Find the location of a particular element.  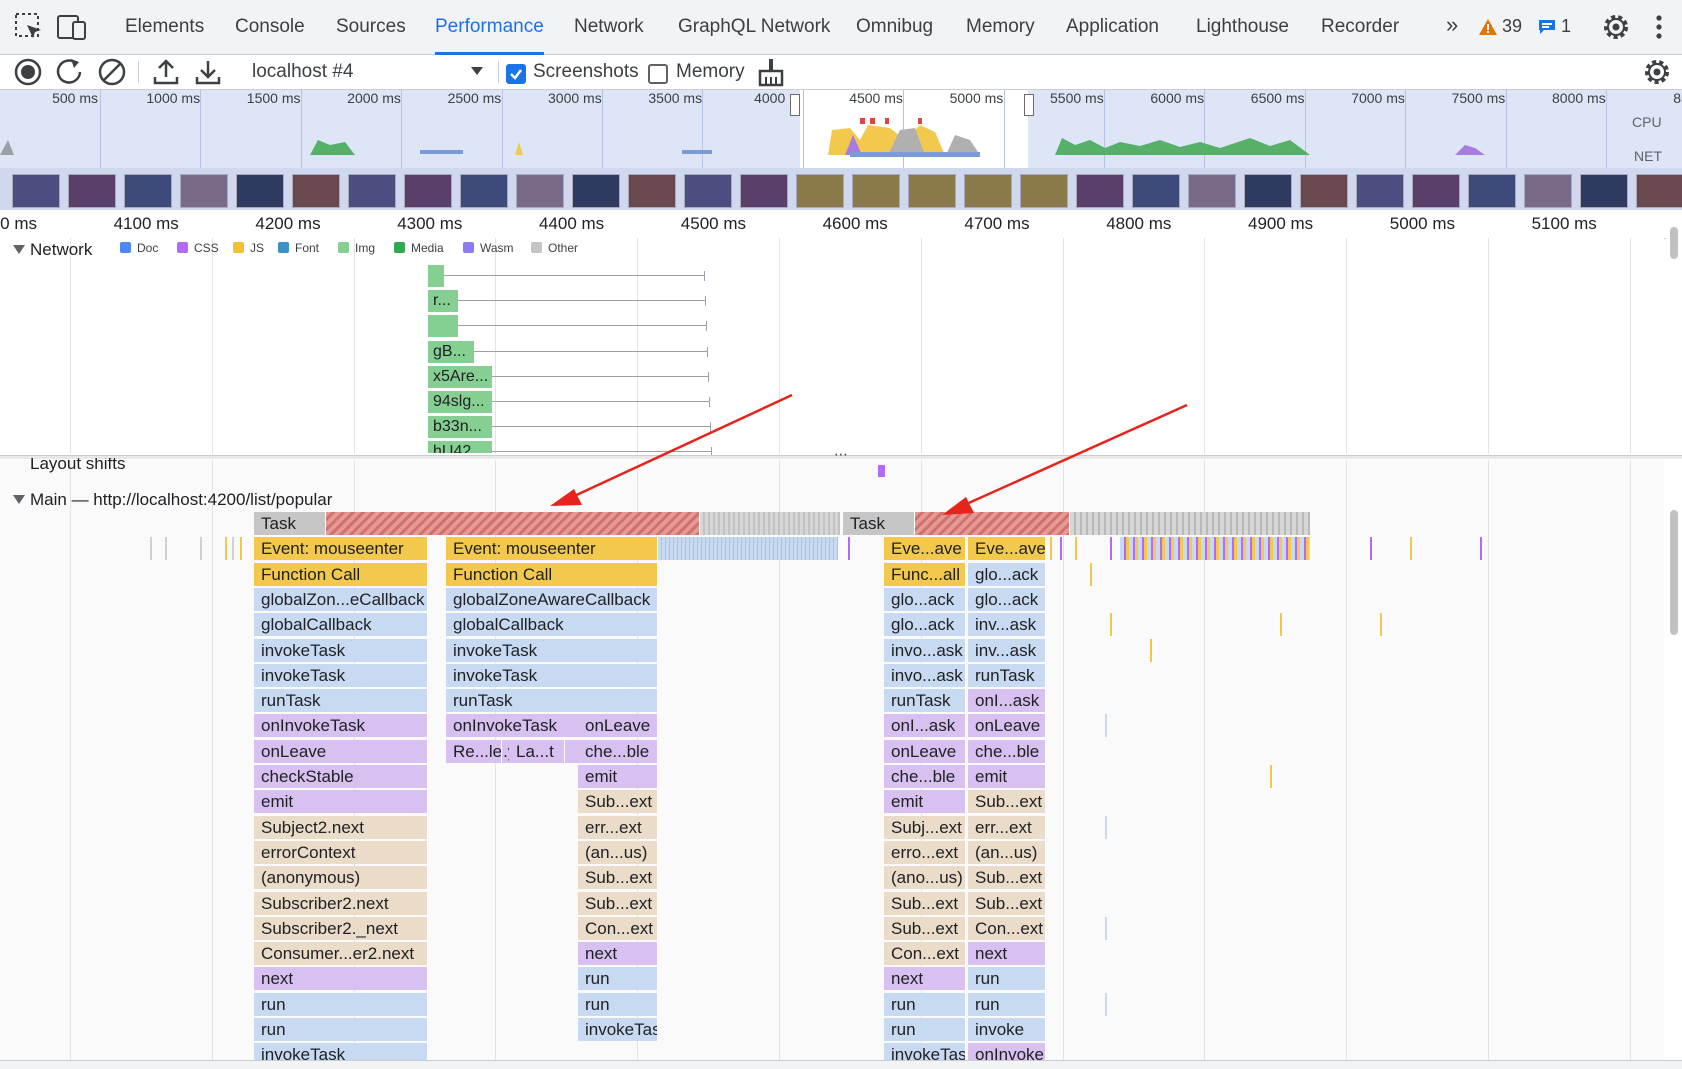

device-toolbar-icon is located at coordinates (72, 27).